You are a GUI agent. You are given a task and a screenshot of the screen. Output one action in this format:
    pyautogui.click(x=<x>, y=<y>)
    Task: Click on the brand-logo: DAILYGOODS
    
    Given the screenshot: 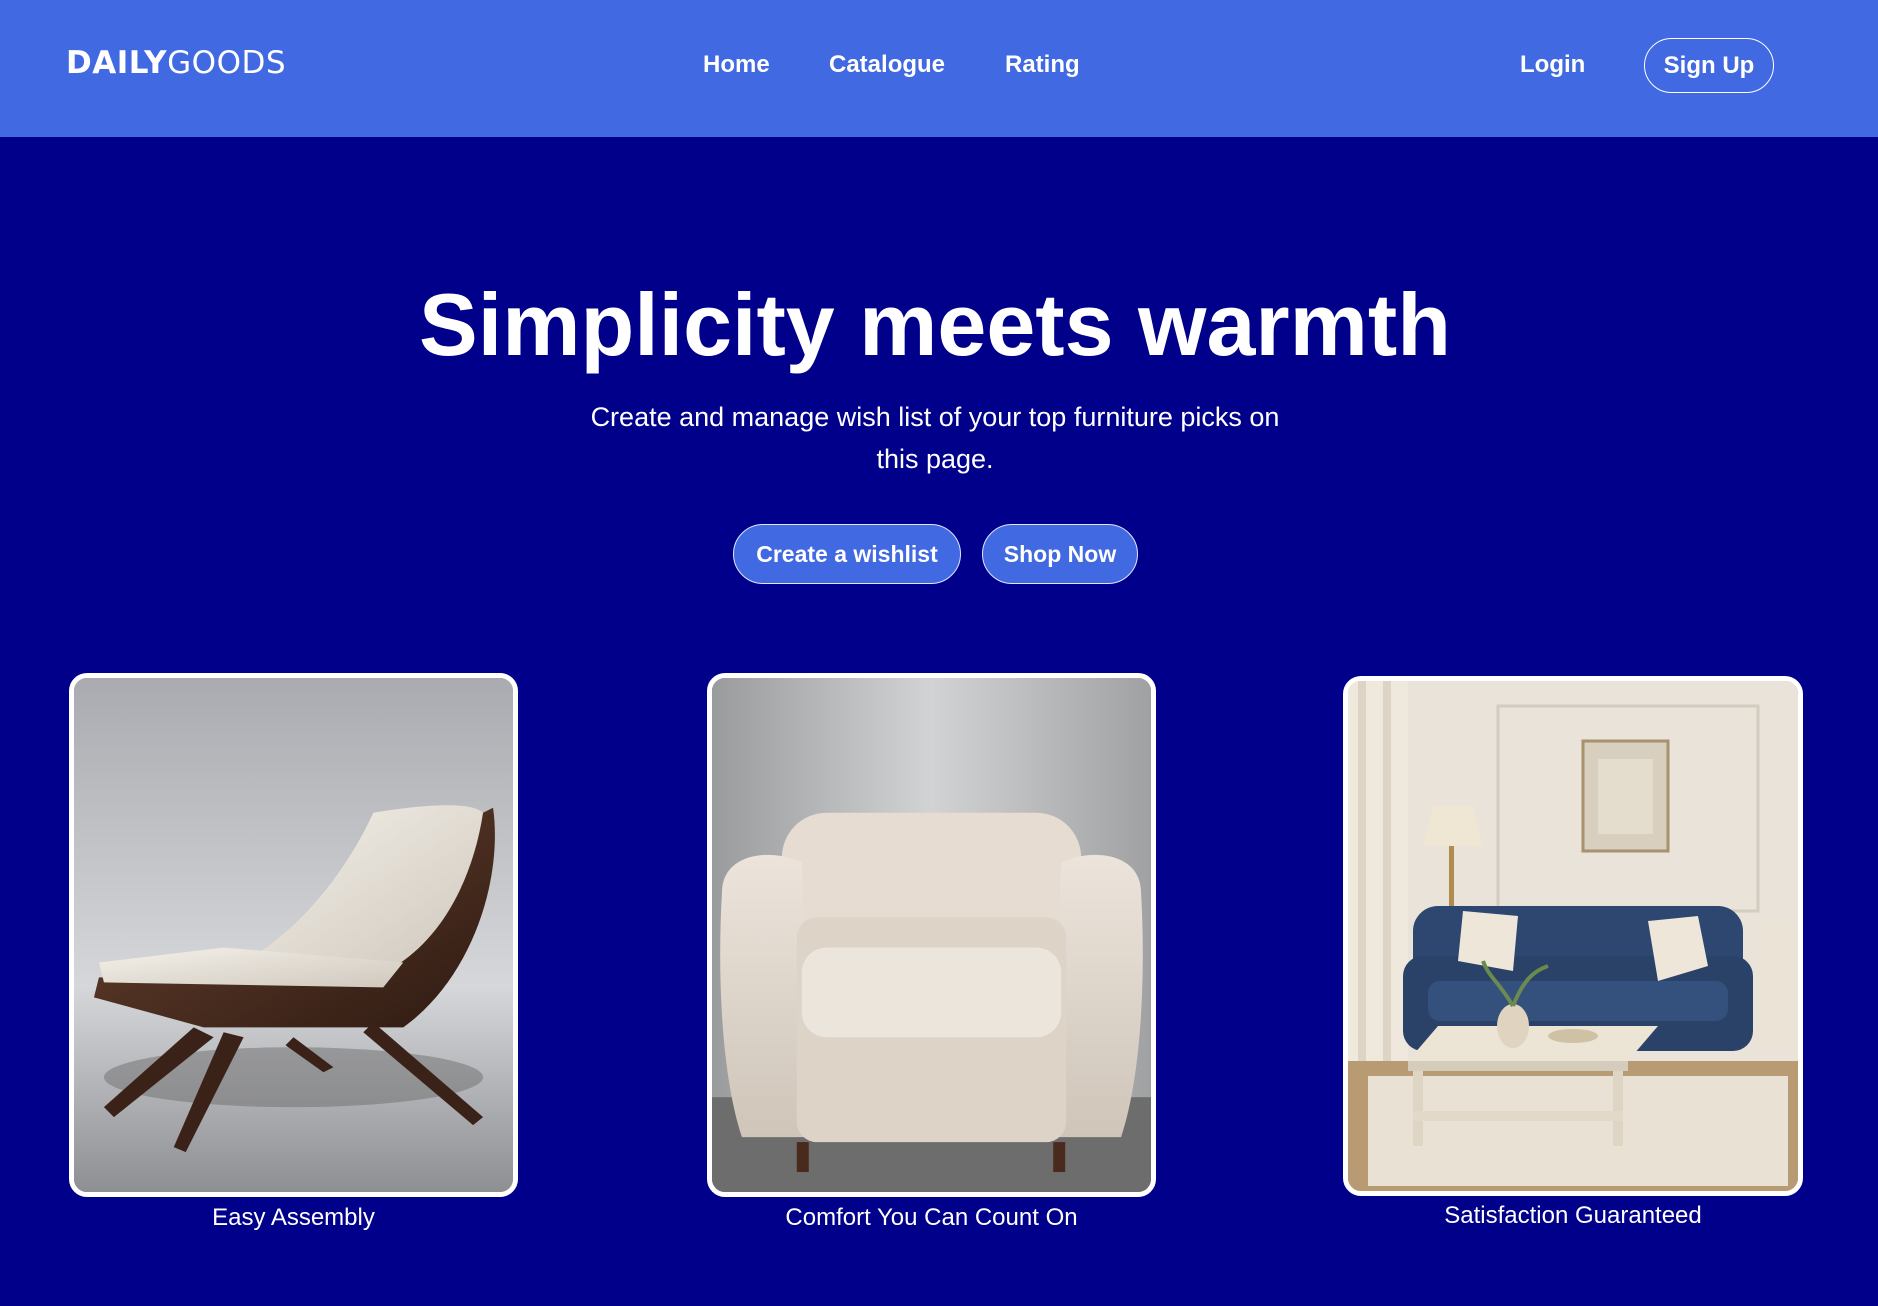 What is the action you would take?
    pyautogui.click(x=176, y=63)
    